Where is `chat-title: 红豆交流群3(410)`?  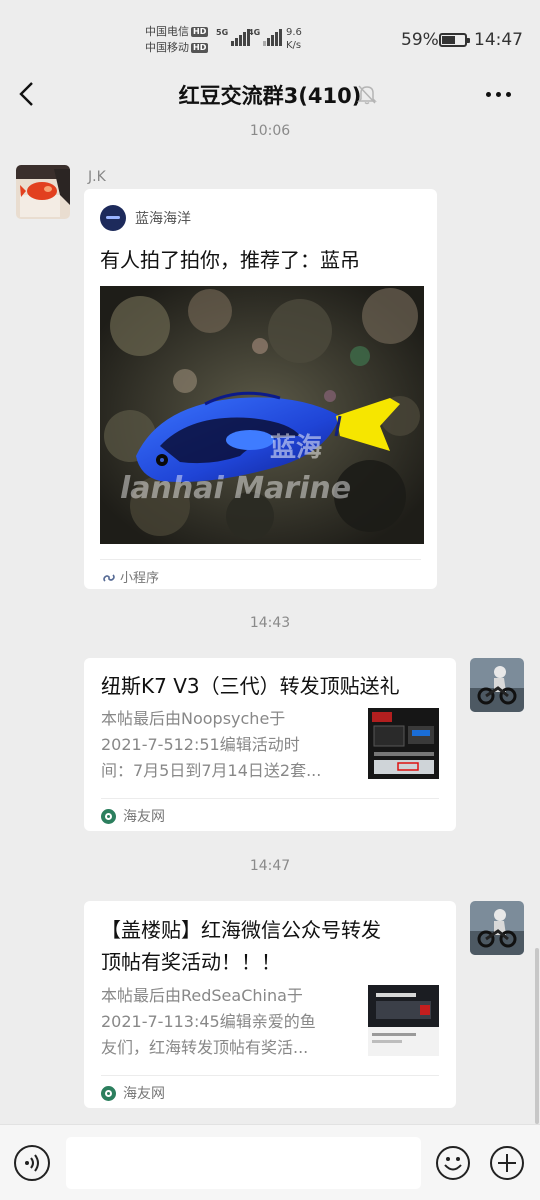
chat-title: 红豆交流群3(410) is located at coordinates (270, 96).